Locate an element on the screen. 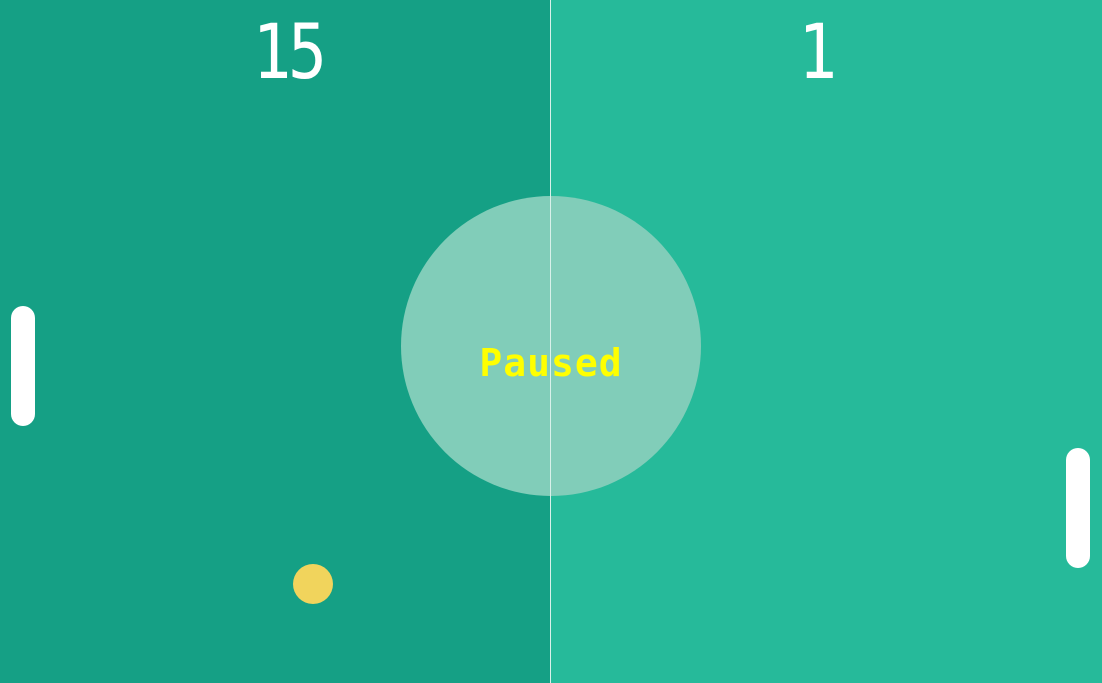 The image size is (1102, 683). right-paddle is located at coordinates (1078, 508).